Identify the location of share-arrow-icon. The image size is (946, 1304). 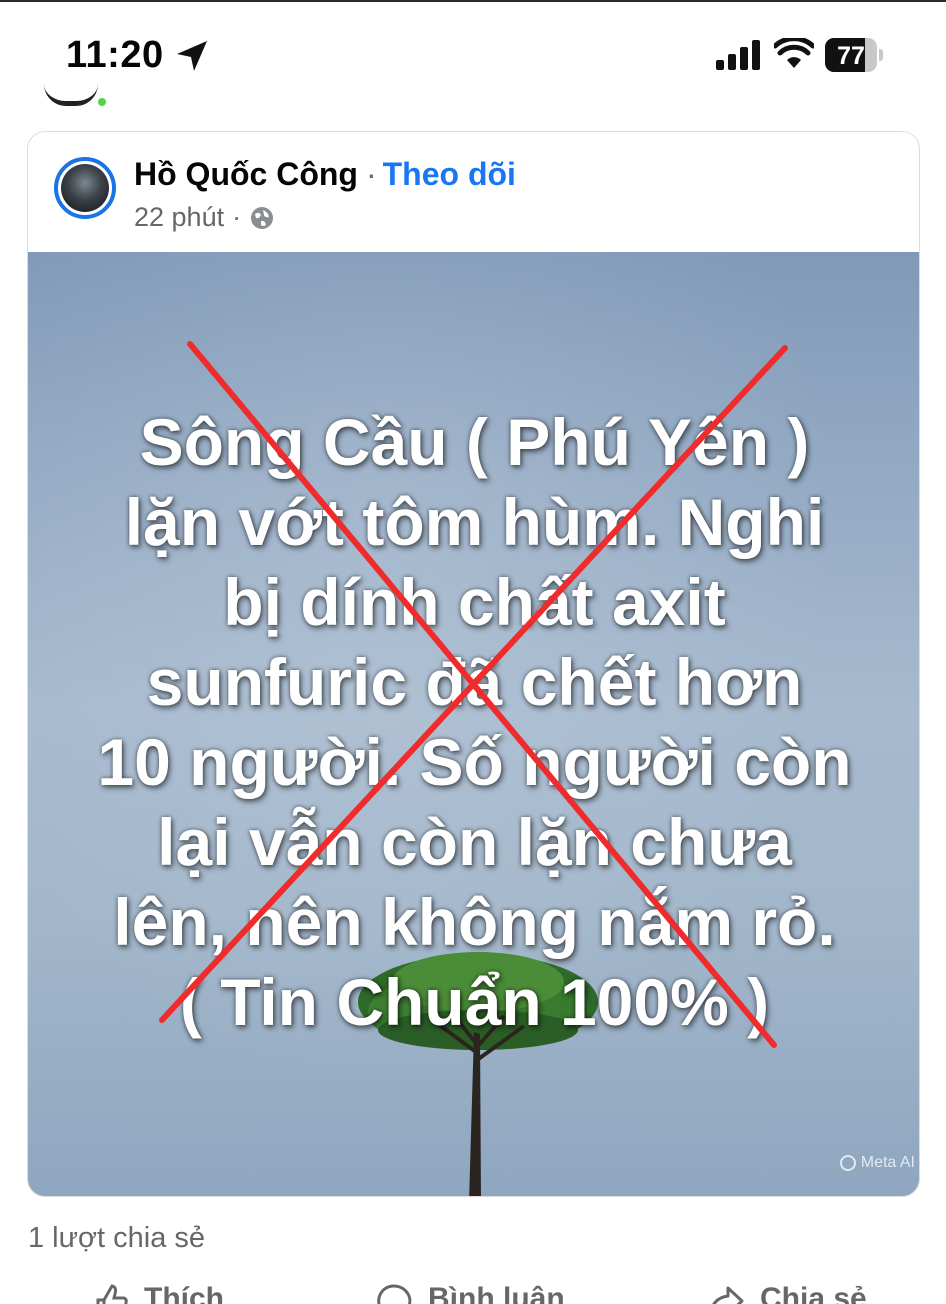
(728, 1295).